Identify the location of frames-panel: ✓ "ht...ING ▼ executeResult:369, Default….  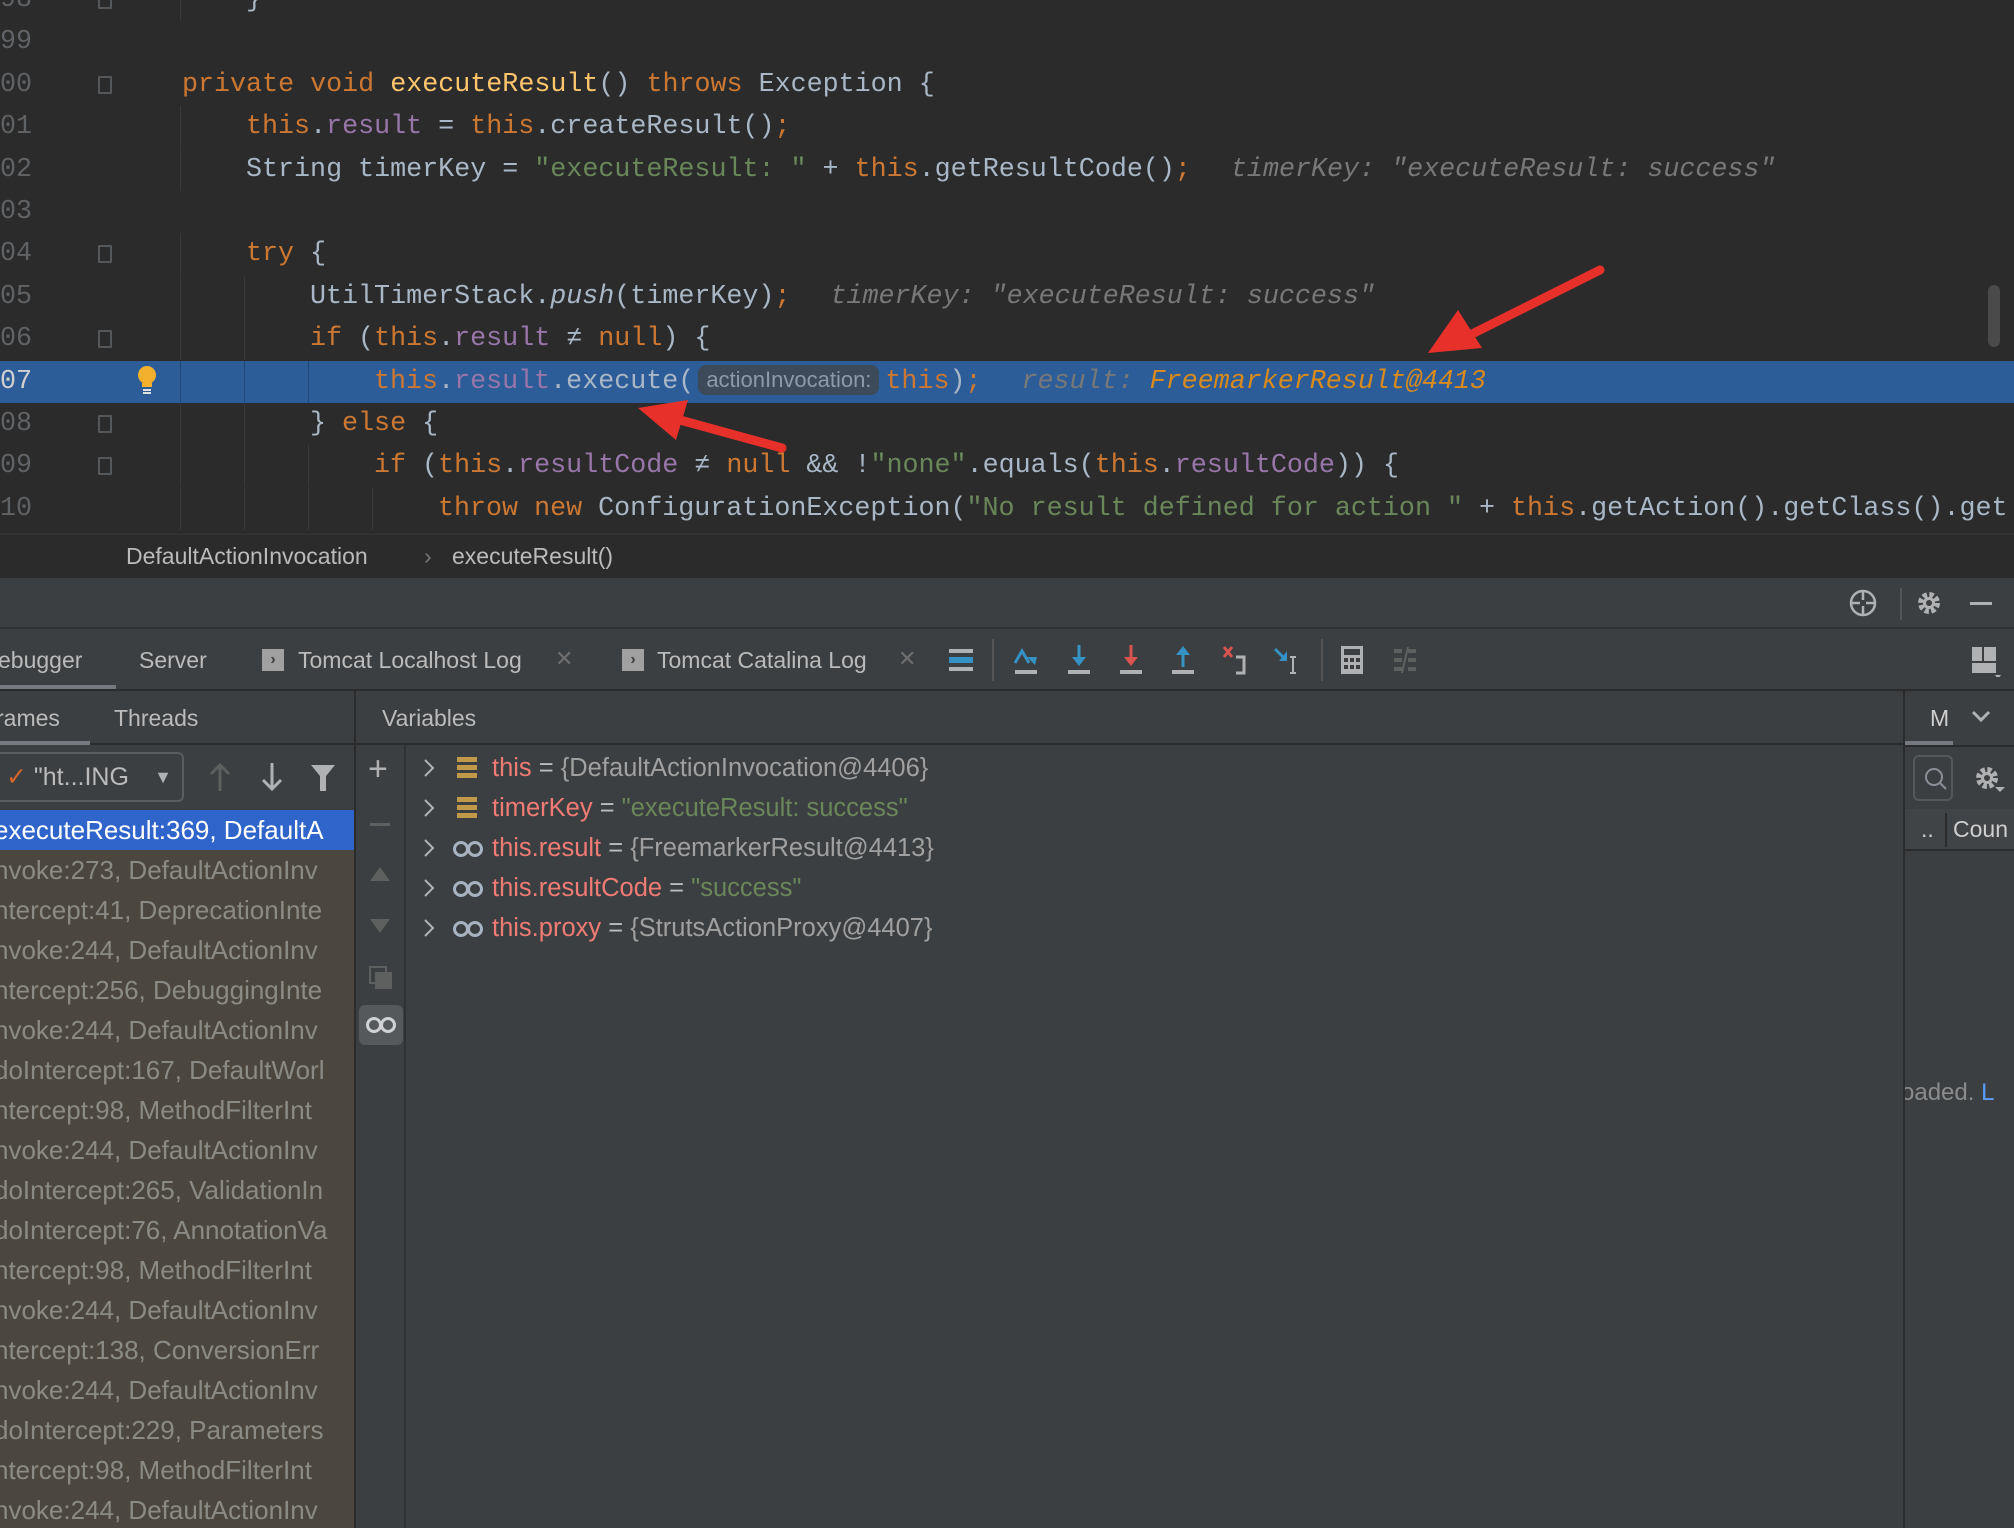
(177, 1136).